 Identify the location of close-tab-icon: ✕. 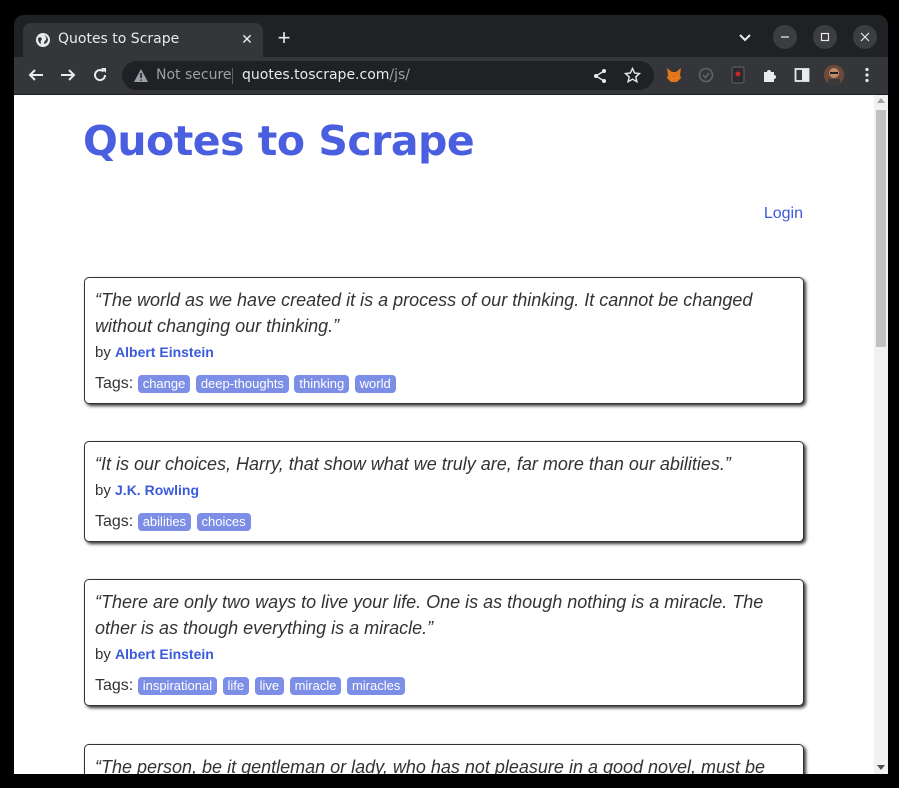
(247, 39).